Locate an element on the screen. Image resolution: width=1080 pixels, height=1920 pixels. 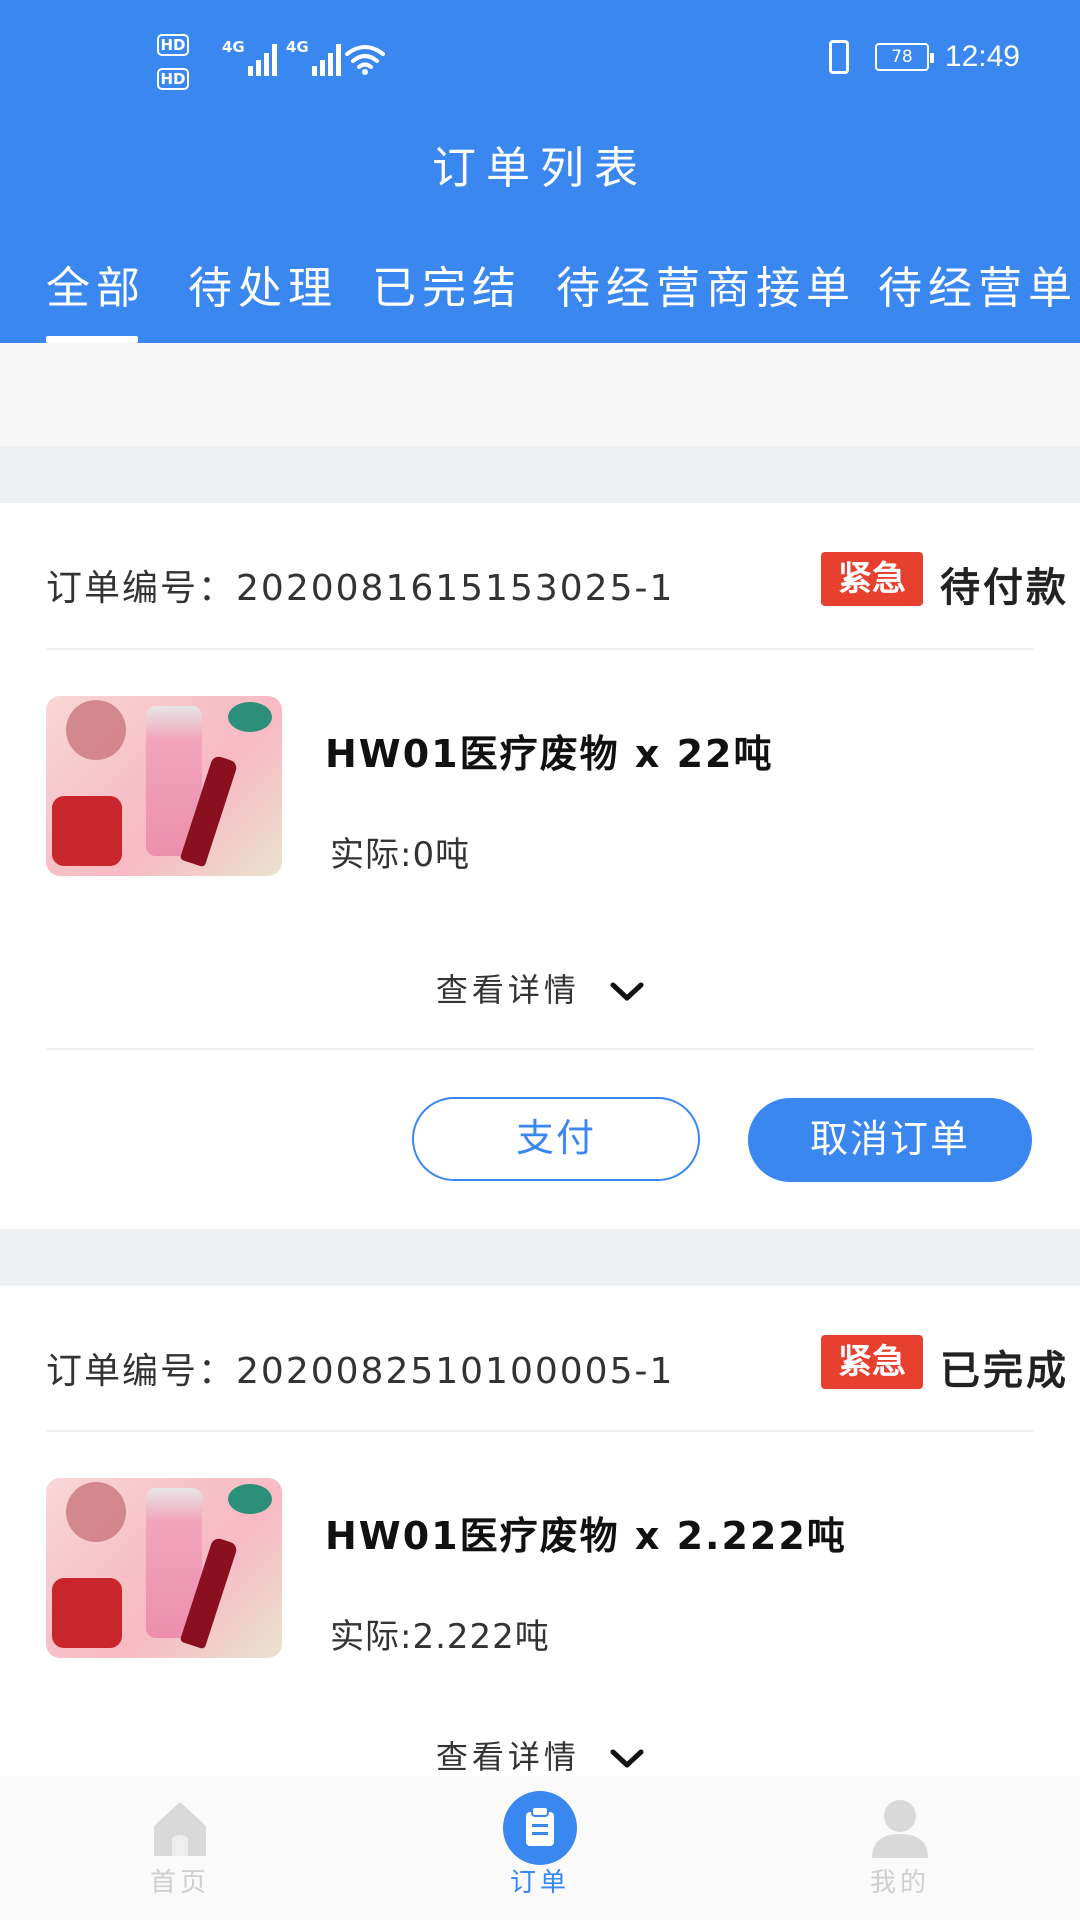
nav-home: 首页 is located at coordinates (180, 1848).